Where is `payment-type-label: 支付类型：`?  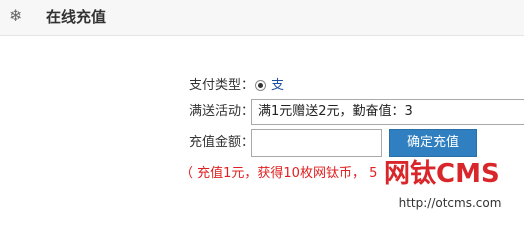 payment-type-label: 支付类型： is located at coordinates (221, 85).